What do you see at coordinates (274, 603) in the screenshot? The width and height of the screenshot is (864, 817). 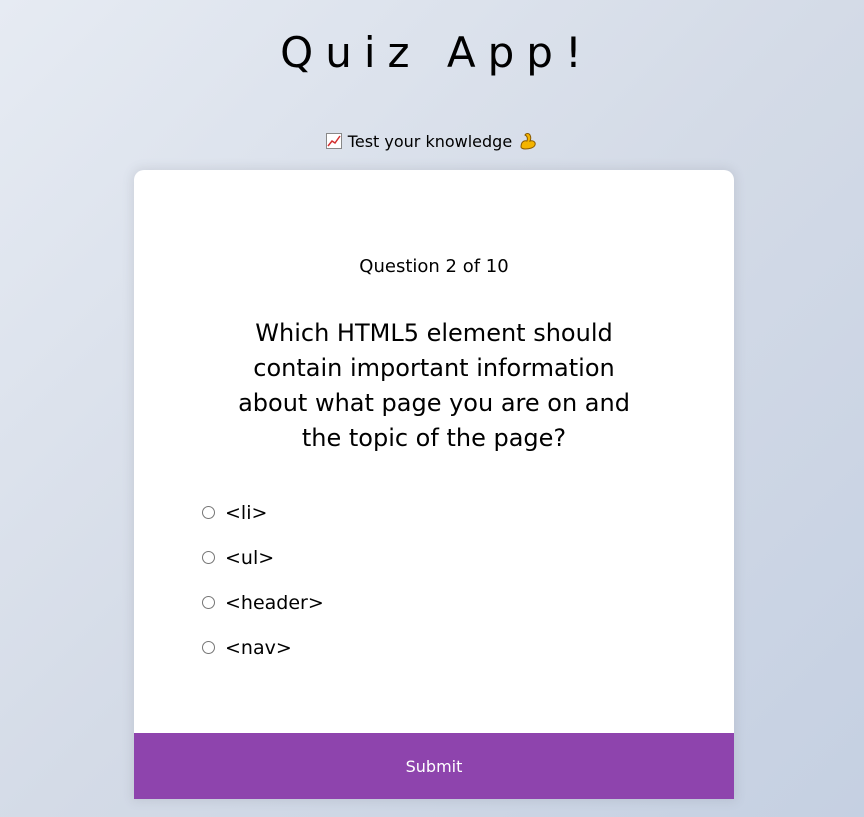 I see `answer-label: <header>` at bounding box center [274, 603].